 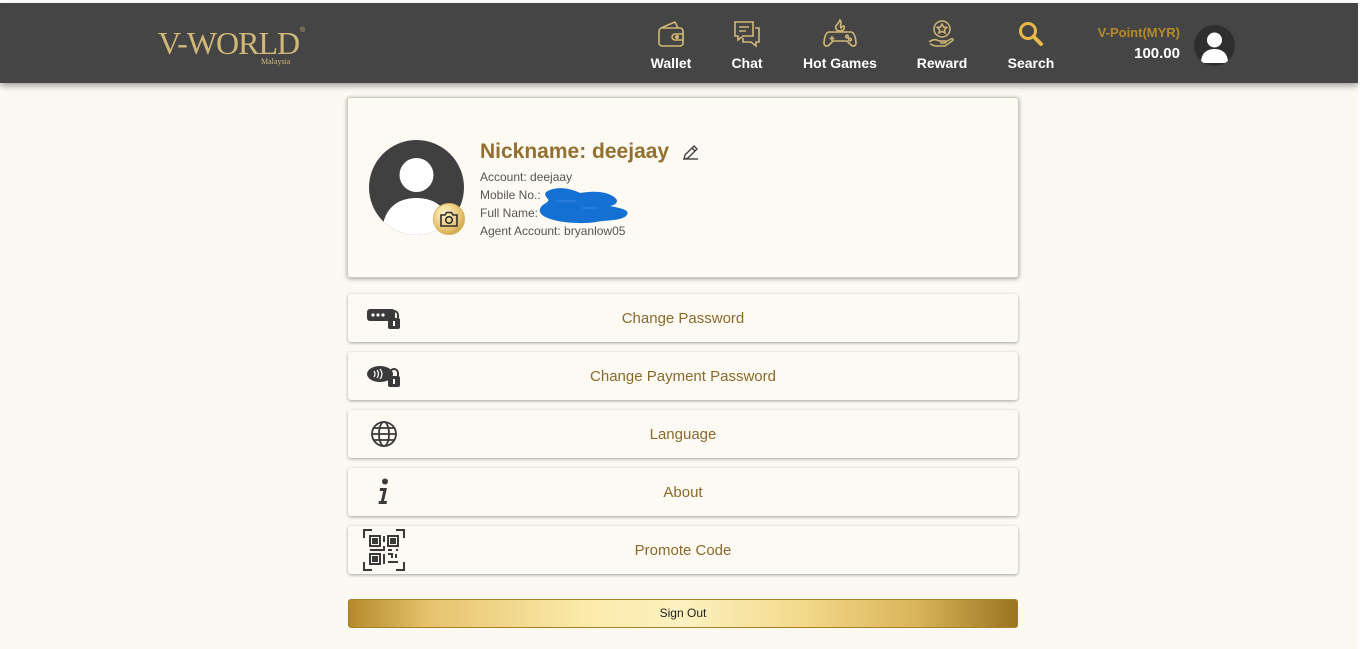 I want to click on nickname-text: Nickname: deejaay, so click(x=575, y=151).